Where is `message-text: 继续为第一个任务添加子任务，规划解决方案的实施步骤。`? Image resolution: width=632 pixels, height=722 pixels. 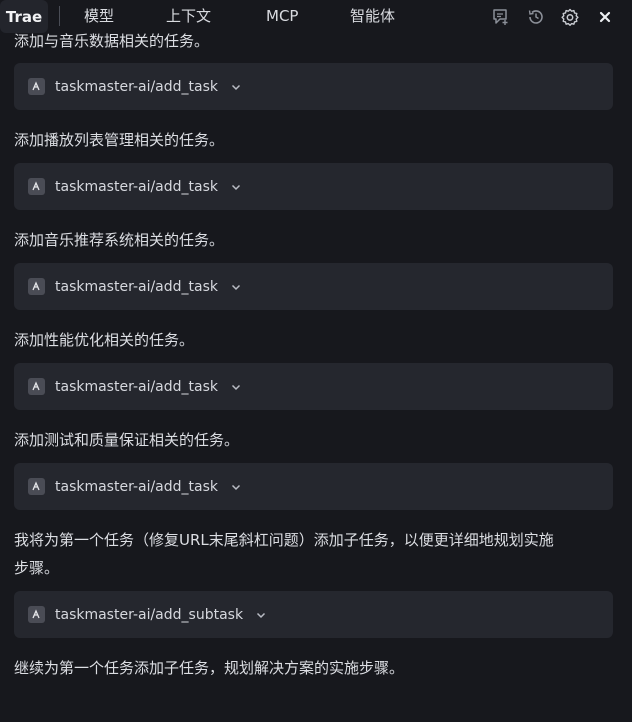 message-text: 继续为第一个任务添加子任务，规划解决方案的实施步骤。 is located at coordinates (209, 668).